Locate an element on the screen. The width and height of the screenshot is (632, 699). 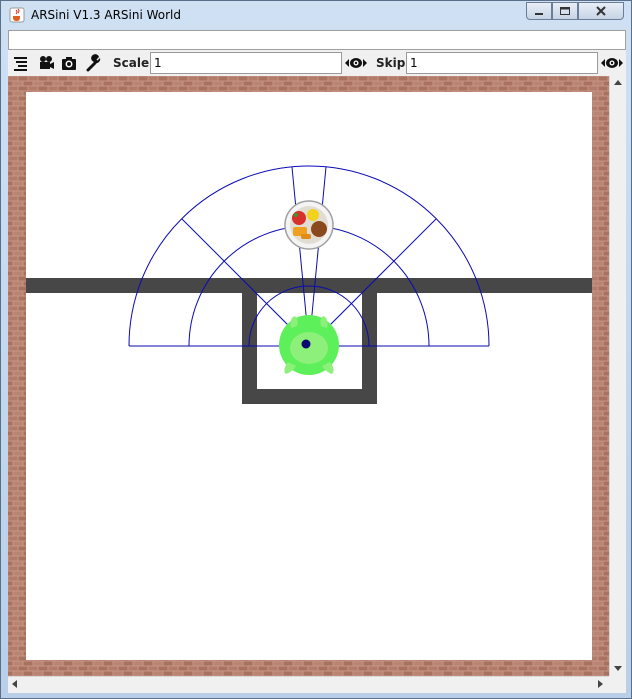
maximize-button is located at coordinates (565, 11).